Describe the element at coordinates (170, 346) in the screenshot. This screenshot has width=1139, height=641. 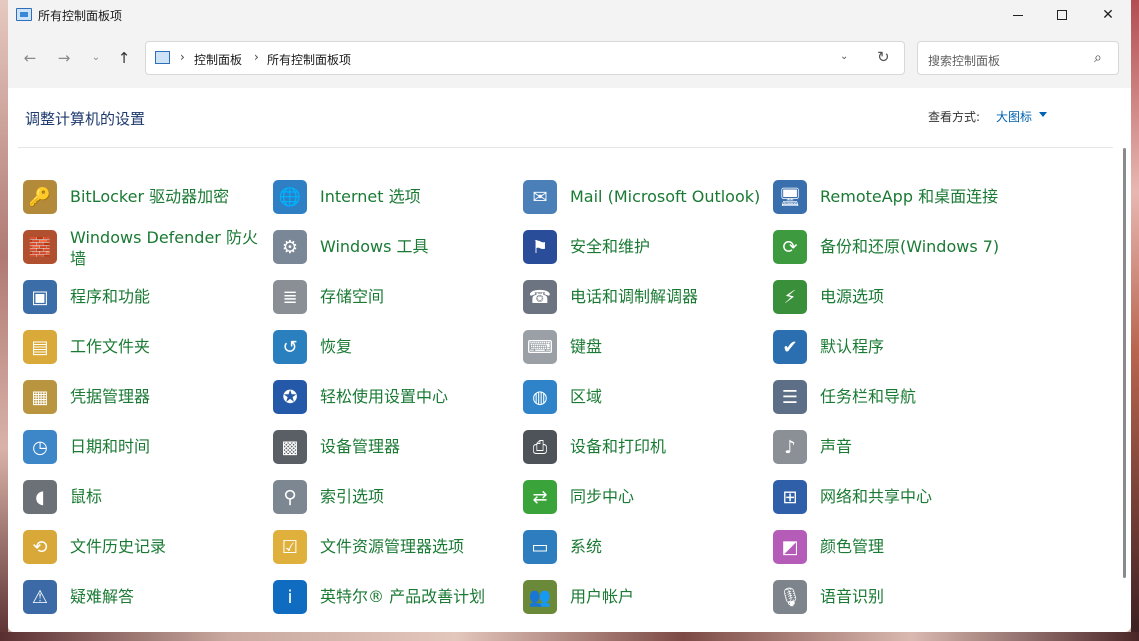
I see `control-panel-item-label: 工作文件夹` at that location.